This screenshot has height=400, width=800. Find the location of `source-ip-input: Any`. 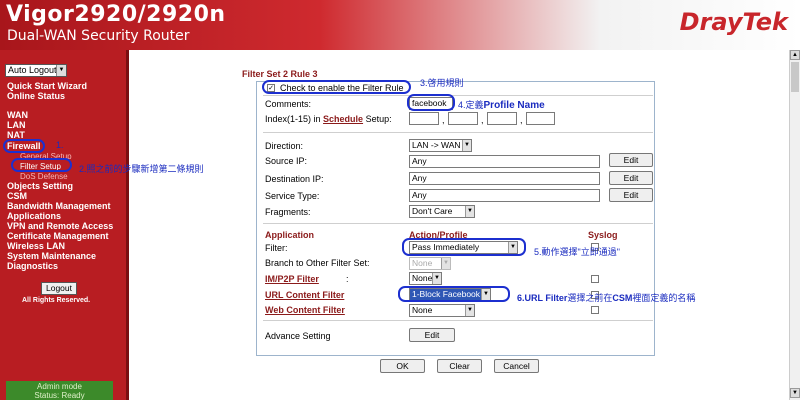

source-ip-input: Any is located at coordinates (504, 161).